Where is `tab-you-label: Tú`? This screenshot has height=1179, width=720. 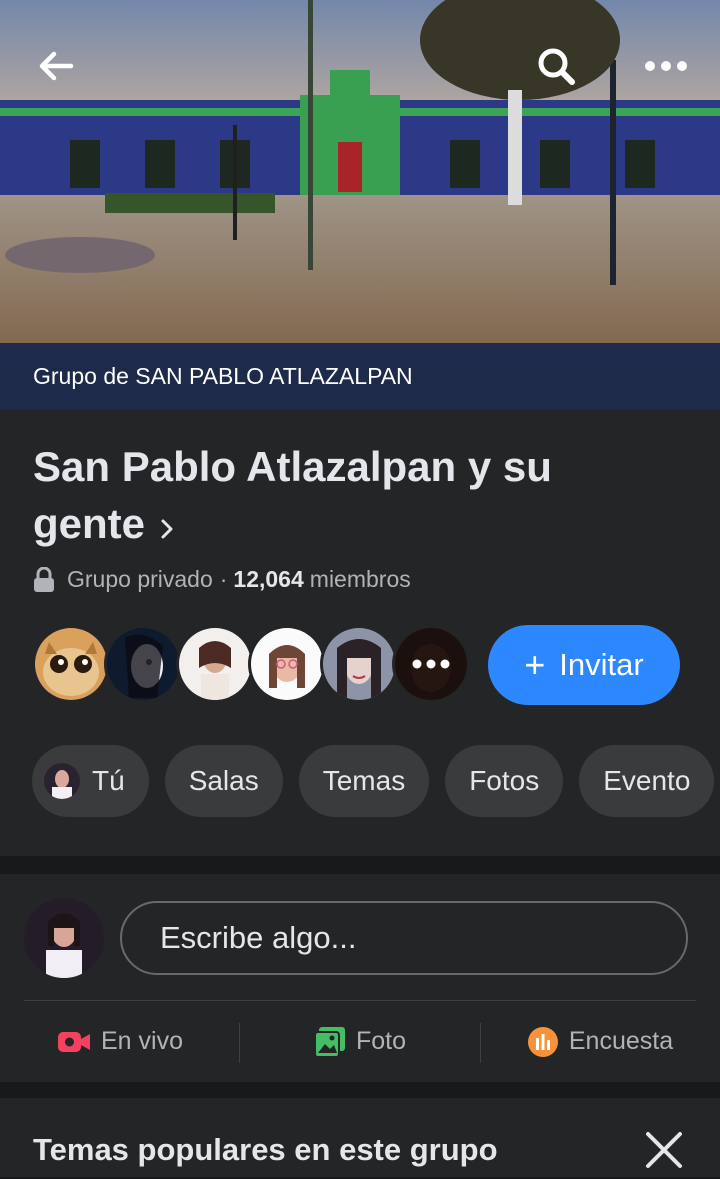 tab-you-label: Tú is located at coordinates (108, 780).